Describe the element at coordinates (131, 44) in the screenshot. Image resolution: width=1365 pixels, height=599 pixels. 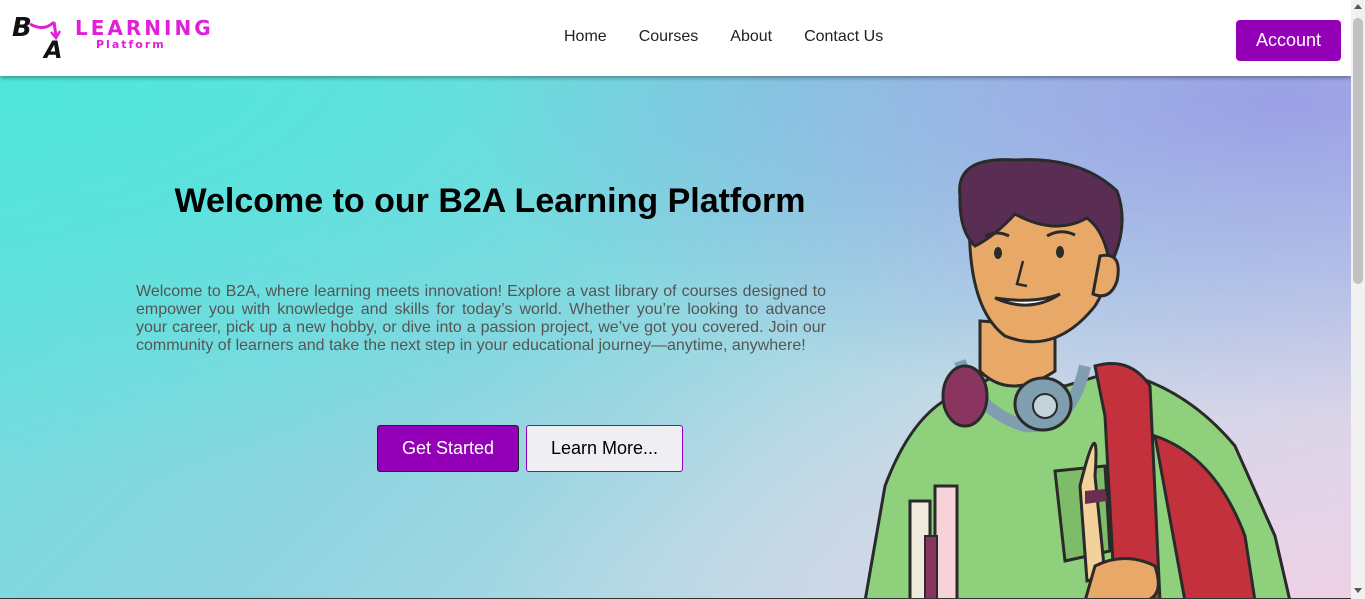
I see `logo-word-platform: Platform` at that location.